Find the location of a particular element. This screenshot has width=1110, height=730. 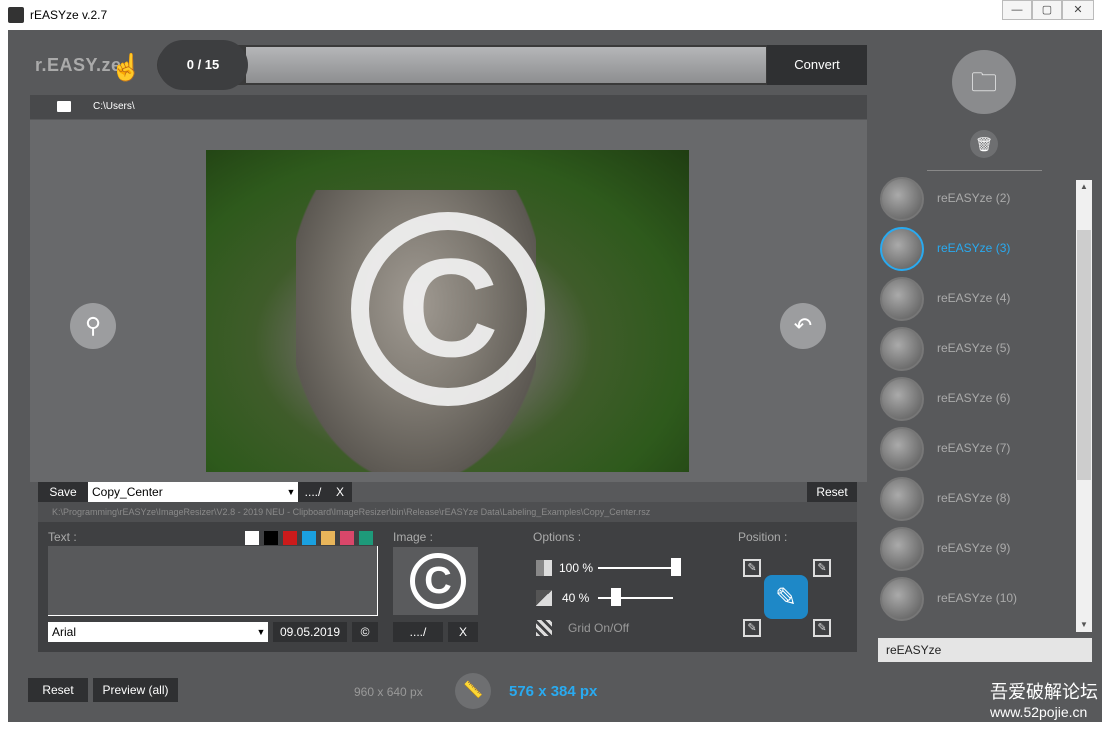

list-item: reEASYze (2) is located at coordinates (977, 200).